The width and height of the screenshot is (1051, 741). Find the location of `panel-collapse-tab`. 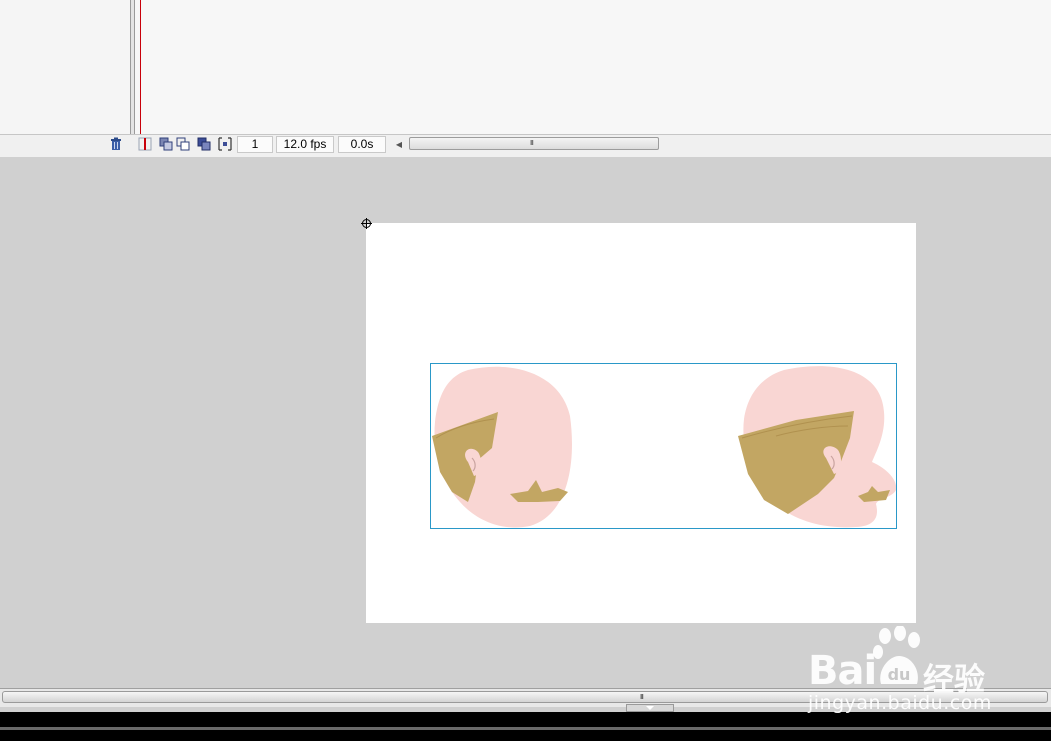

panel-collapse-tab is located at coordinates (650, 708).